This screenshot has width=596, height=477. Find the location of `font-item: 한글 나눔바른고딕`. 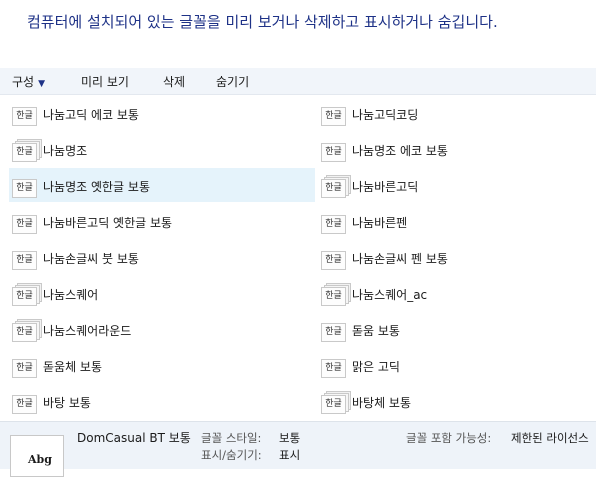

font-item: 한글 나눔바른고딕 is located at coordinates (457, 185).